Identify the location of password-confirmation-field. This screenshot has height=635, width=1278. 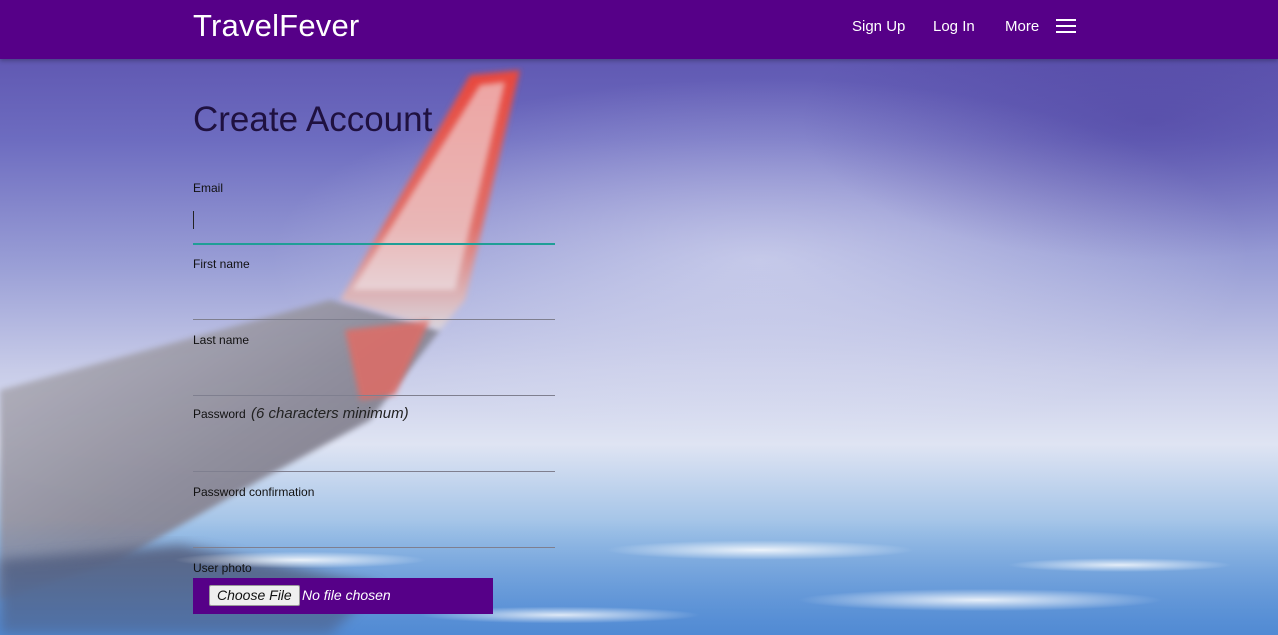
(374, 530).